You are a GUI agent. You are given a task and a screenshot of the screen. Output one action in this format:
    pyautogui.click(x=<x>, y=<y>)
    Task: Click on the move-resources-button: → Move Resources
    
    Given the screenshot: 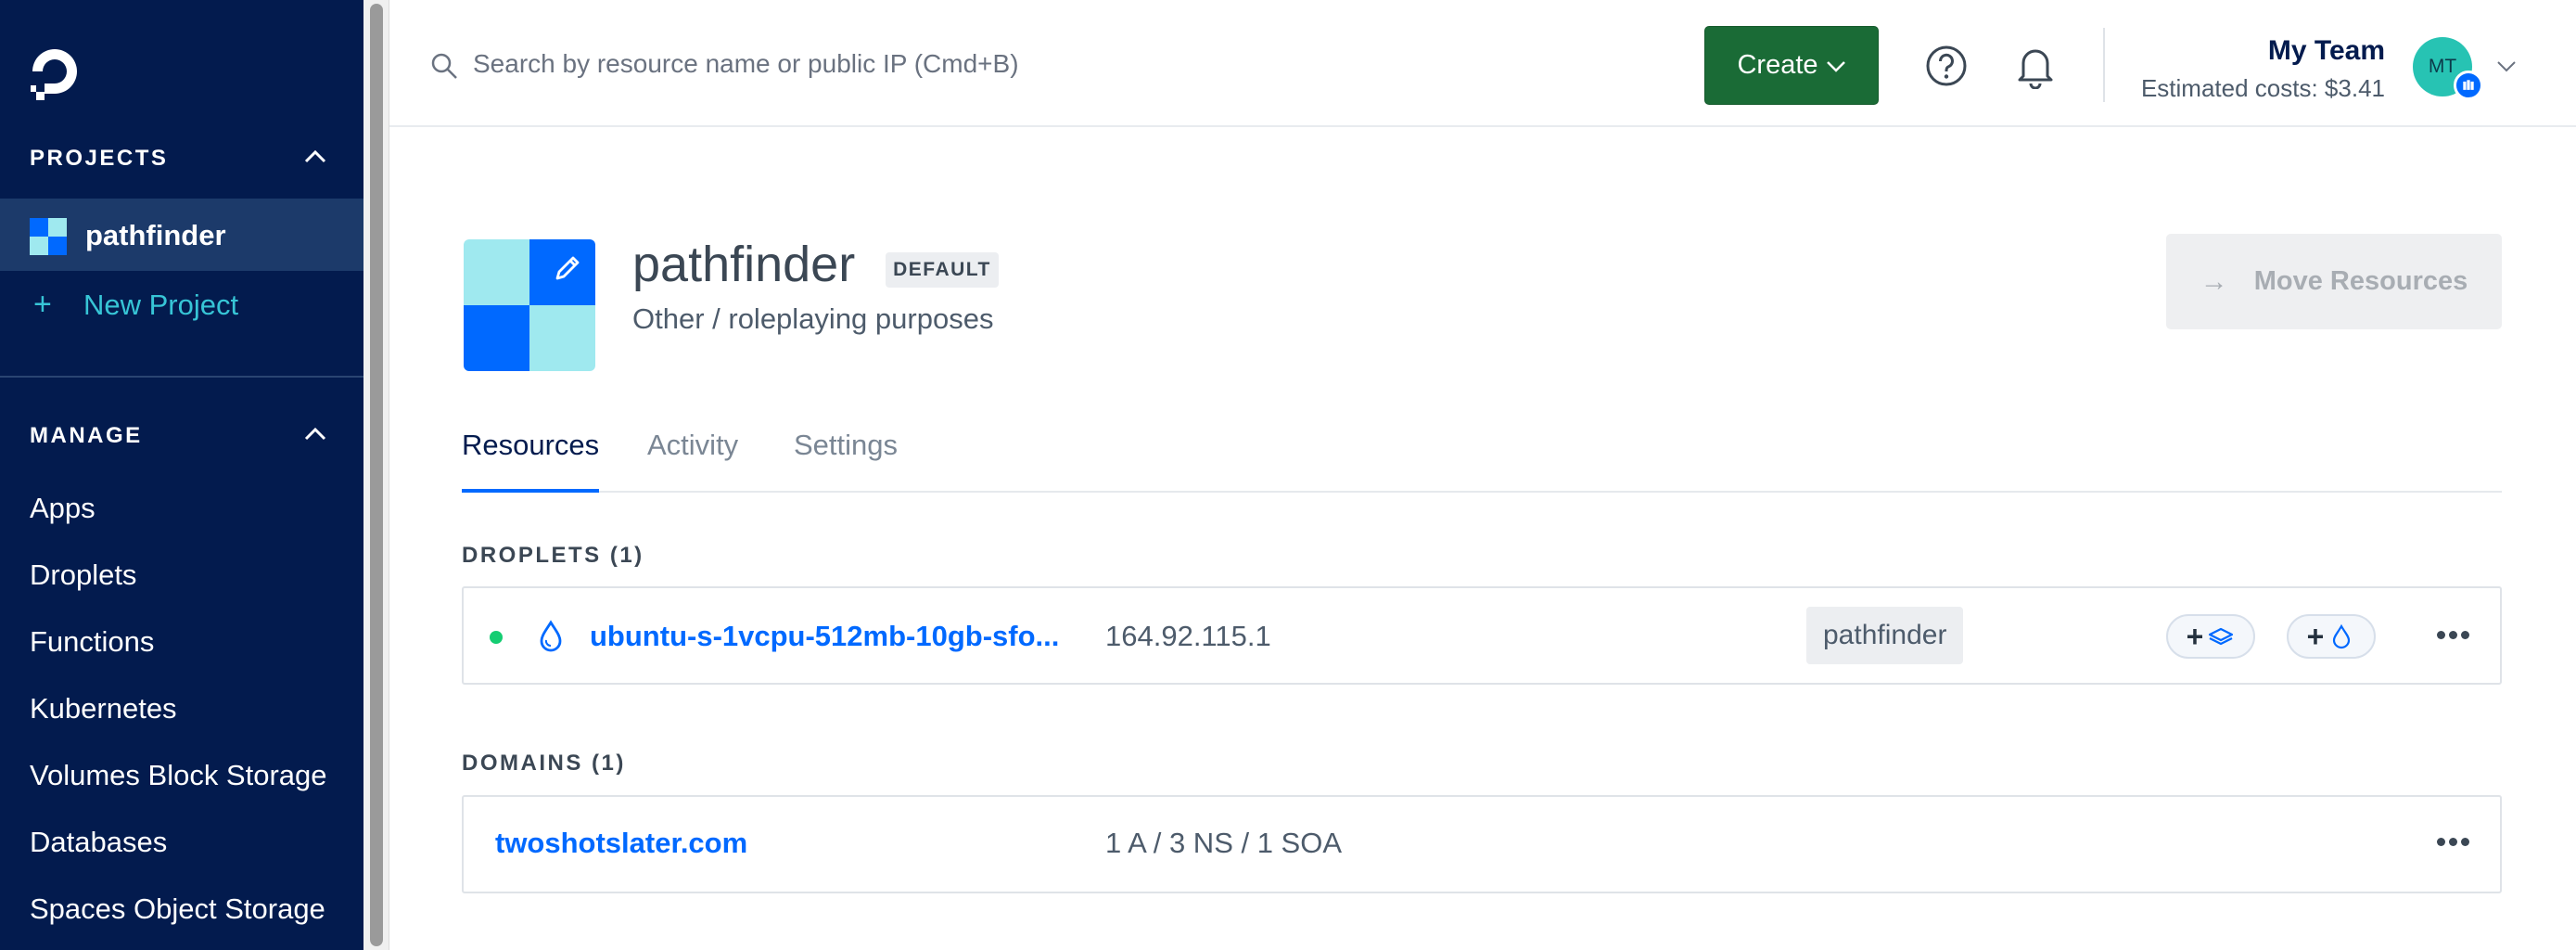 What is the action you would take?
    pyautogui.click(x=2334, y=281)
    